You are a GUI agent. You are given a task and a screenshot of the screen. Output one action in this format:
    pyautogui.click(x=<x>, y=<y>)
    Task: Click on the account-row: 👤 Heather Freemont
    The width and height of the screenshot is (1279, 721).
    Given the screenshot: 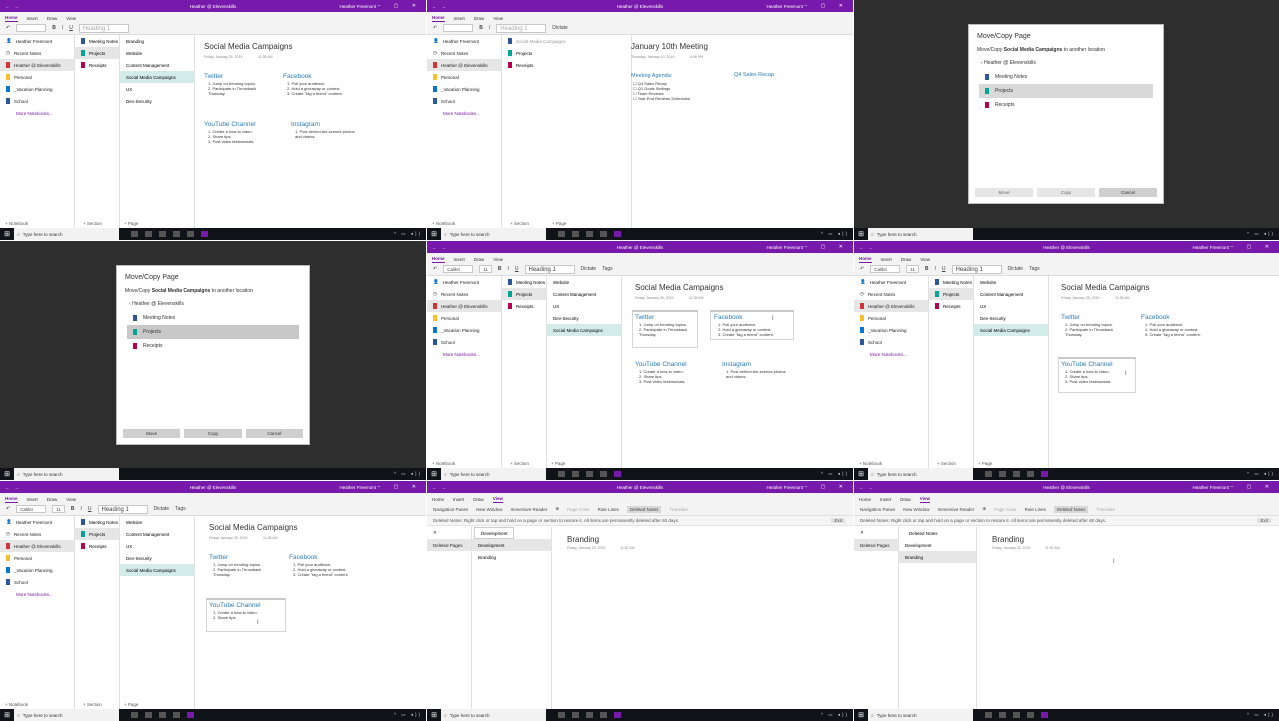 What is the action you would take?
    pyautogui.click(x=37, y=522)
    